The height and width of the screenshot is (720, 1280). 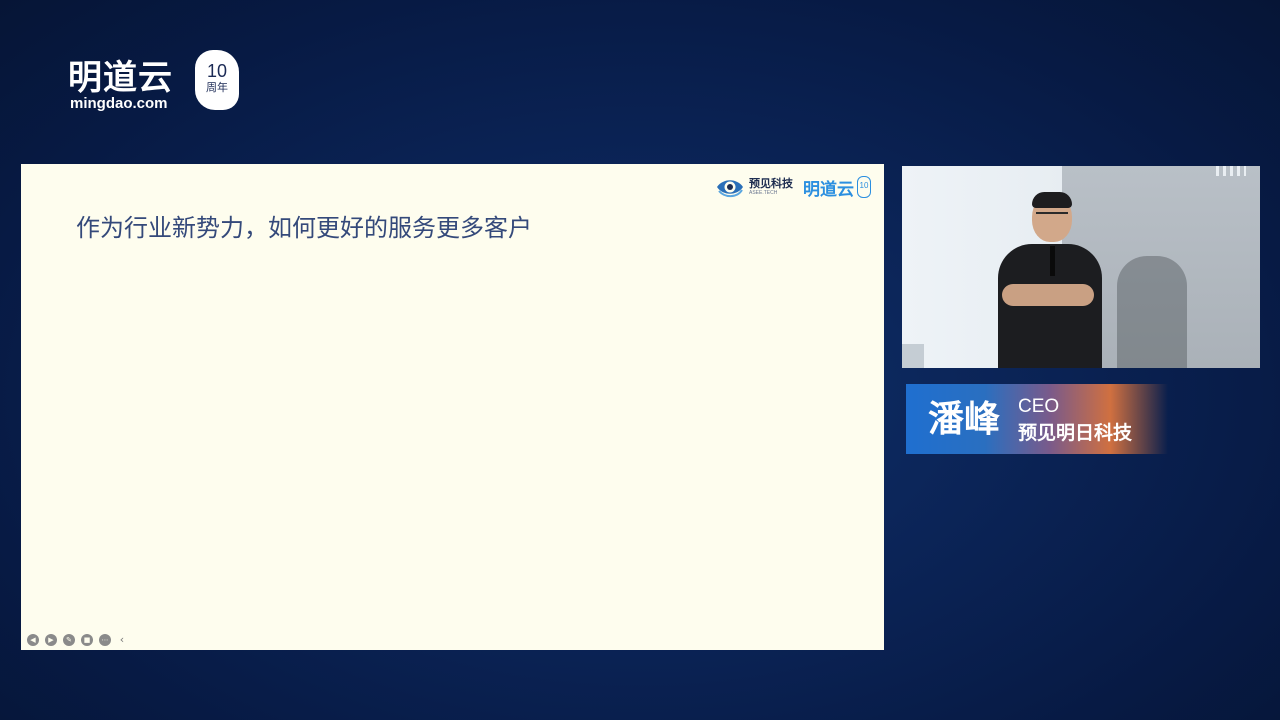 What do you see at coordinates (1075, 433) in the screenshot?
I see `speaker-company: 预见明日科技` at bounding box center [1075, 433].